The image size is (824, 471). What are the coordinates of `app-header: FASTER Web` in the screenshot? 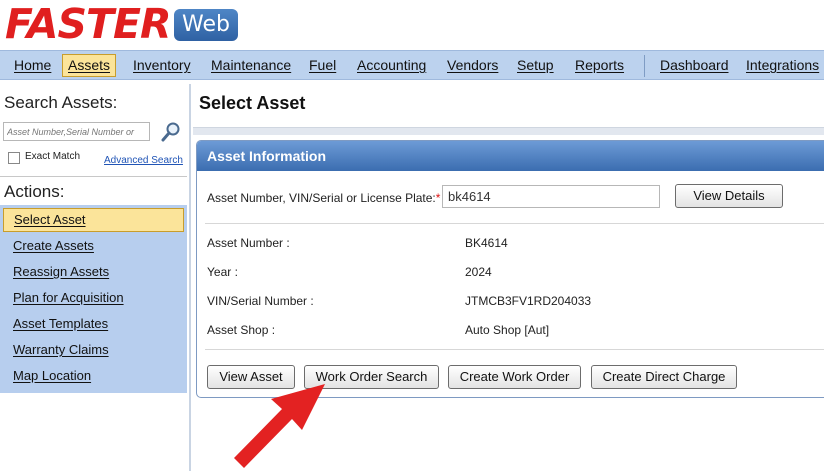 It's located at (412, 25).